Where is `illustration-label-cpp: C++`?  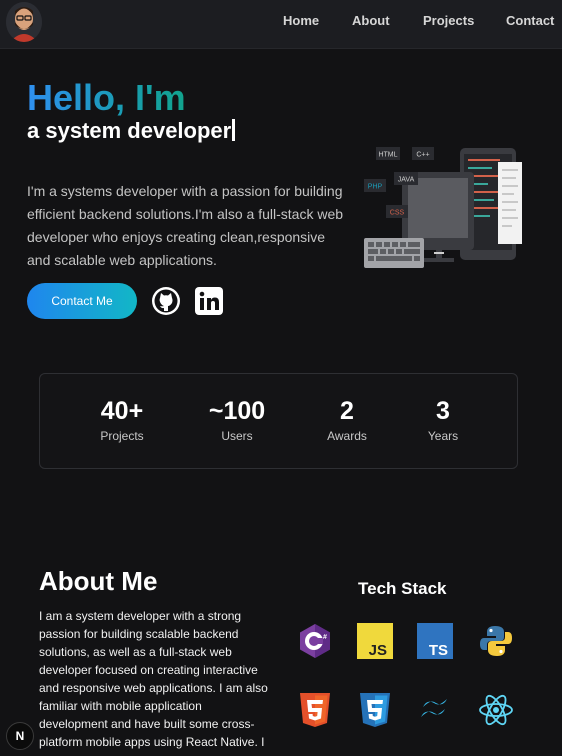 illustration-label-cpp: C++ is located at coordinates (422, 155).